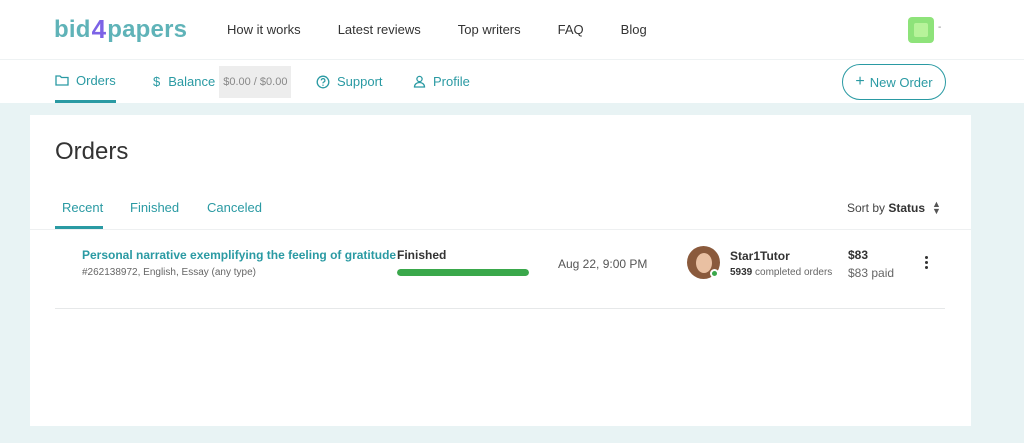 The image size is (1024, 443). What do you see at coordinates (451, 81) in the screenshot?
I see `subnav-profile-label: Profile` at bounding box center [451, 81].